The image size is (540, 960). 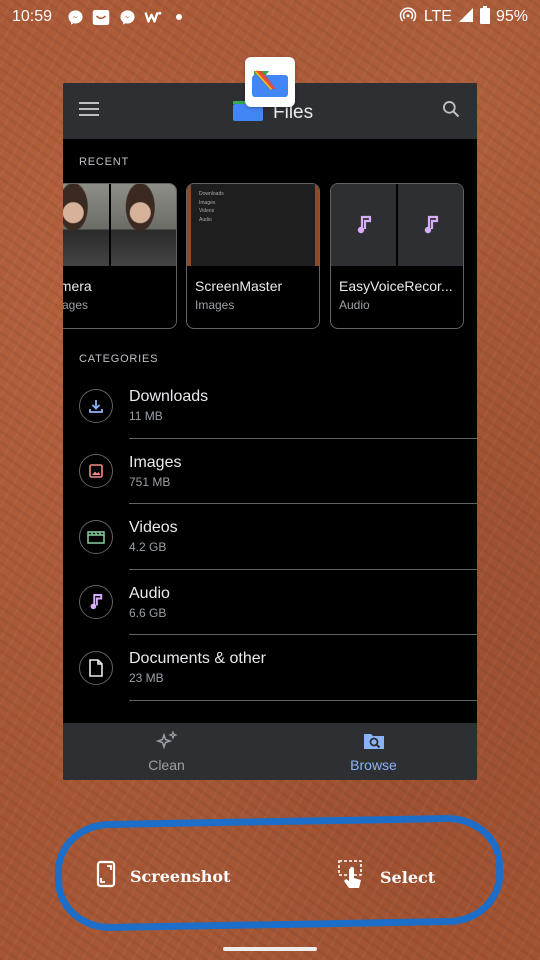 What do you see at coordinates (270, 406) in the screenshot?
I see `category-downloads: Downloads 11 MB` at bounding box center [270, 406].